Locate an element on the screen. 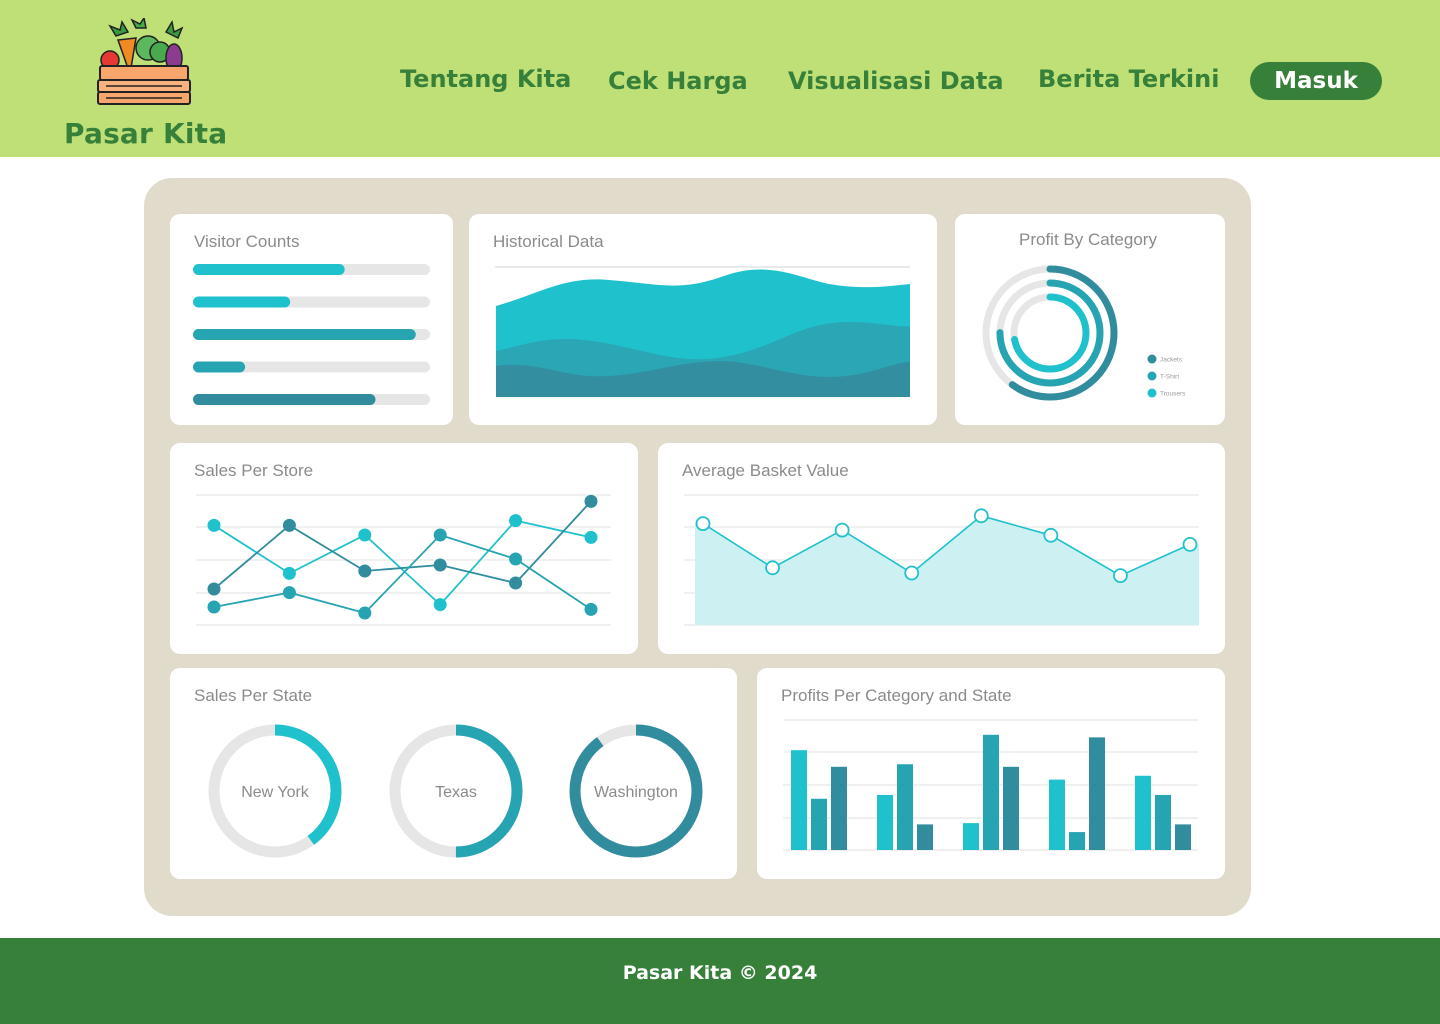  nav-cek-harga: Cek Harga is located at coordinates (678, 81).